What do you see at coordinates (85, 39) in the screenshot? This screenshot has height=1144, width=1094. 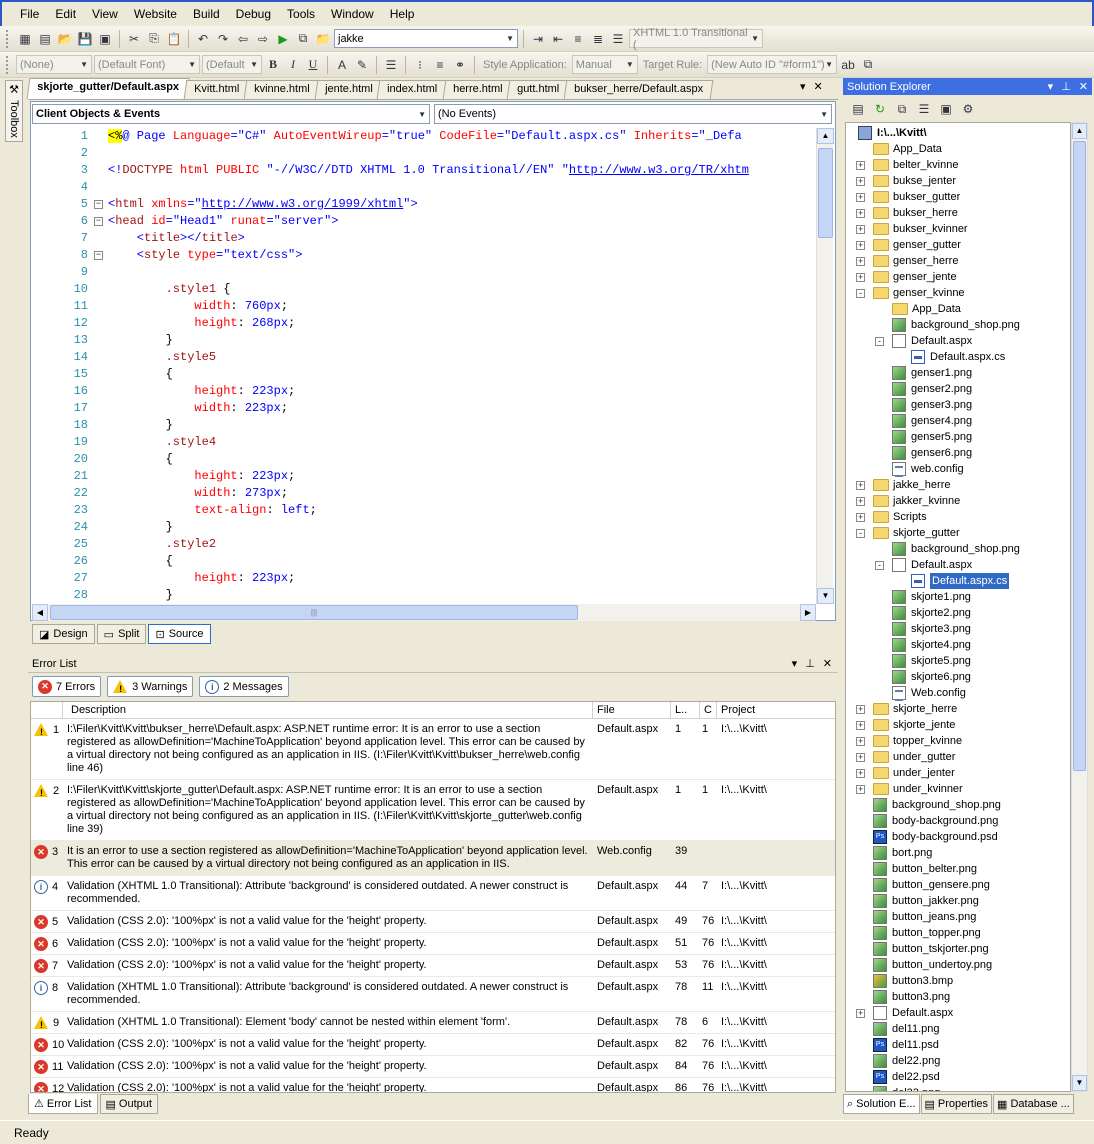 I see `save-icon: 💾` at bounding box center [85, 39].